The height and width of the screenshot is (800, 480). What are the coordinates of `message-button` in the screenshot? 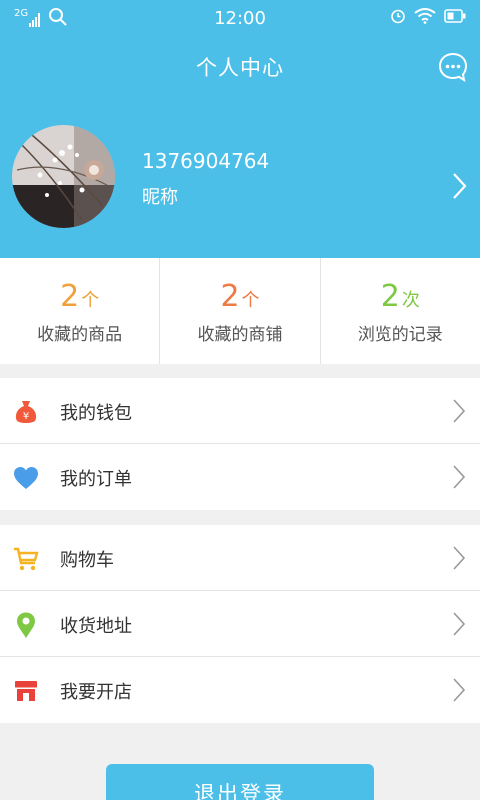 It's located at (453, 67).